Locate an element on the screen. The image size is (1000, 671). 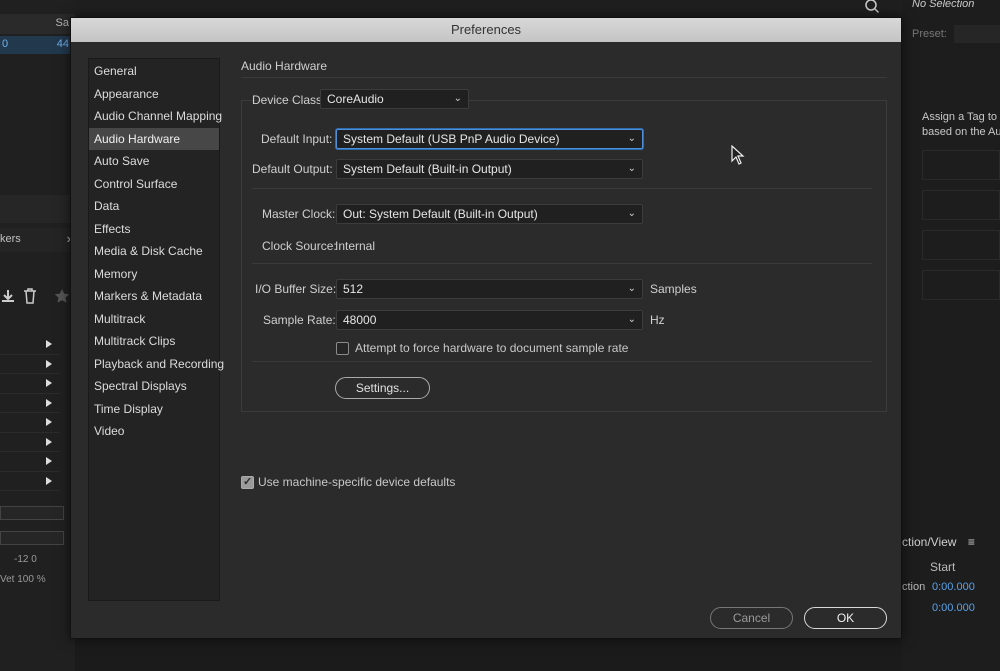
master-clock-dropdown: Out: System Default (Built-in Output) ⌄ is located at coordinates (489, 214).